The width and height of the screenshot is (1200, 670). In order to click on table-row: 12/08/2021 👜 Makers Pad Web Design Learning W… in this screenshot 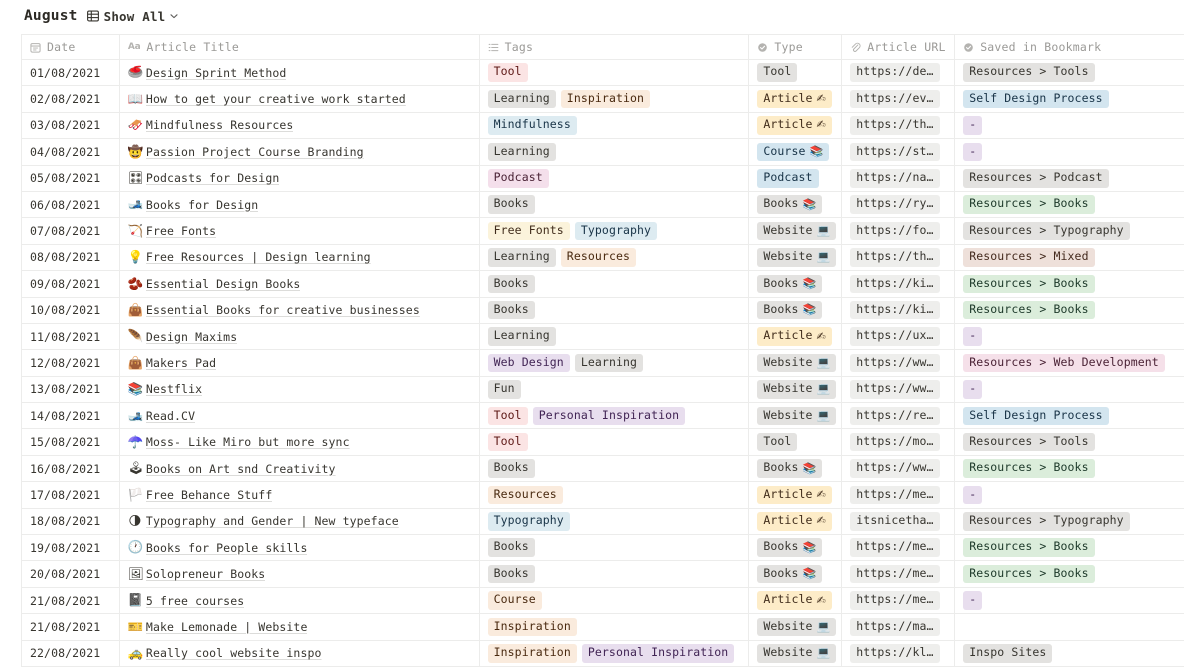, I will do `click(603, 363)`.